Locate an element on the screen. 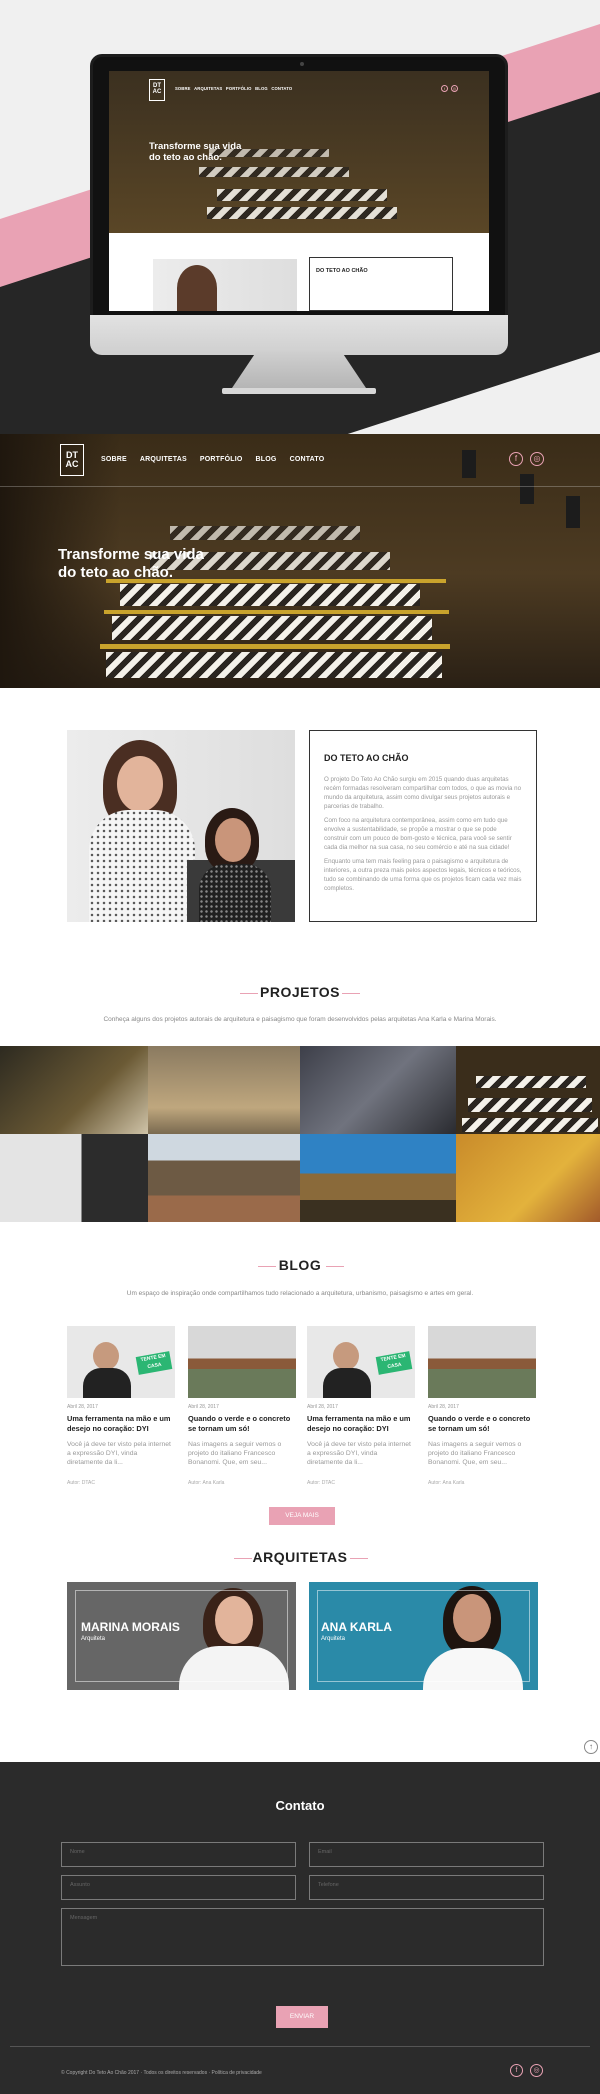 This screenshot has height=2094, width=600. screen-nav-blog: BLOG is located at coordinates (261, 89).